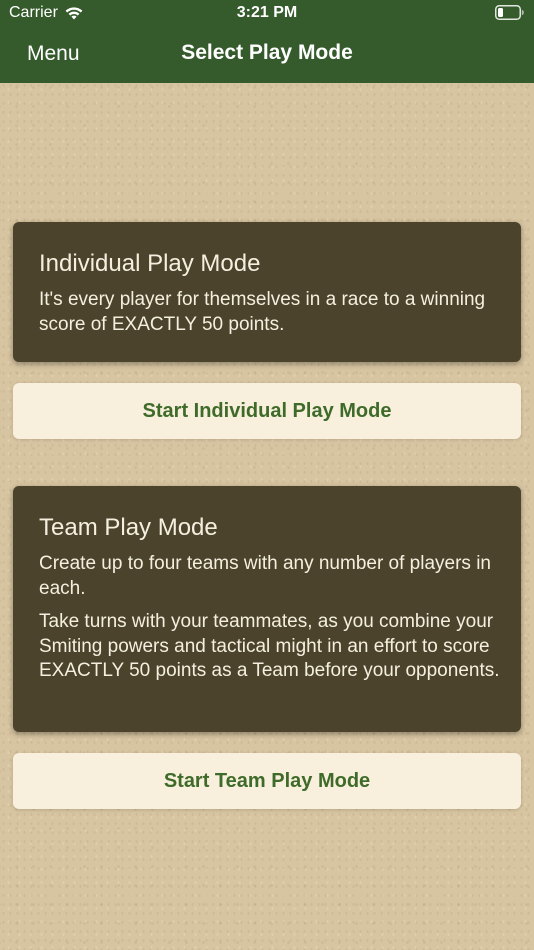 Image resolution: width=534 pixels, height=950 pixels. Describe the element at coordinates (128, 527) in the screenshot. I see `team-mode-title: Team Play Mode` at that location.